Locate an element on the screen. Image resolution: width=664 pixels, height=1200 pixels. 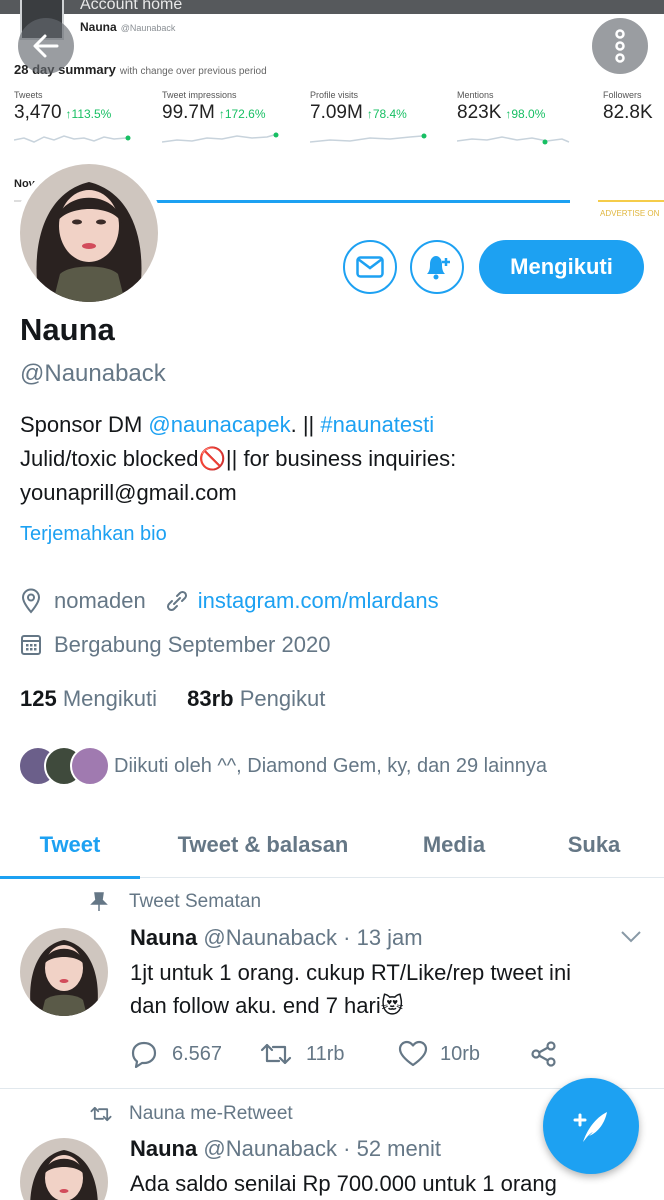
share-button is located at coordinates (544, 1054).